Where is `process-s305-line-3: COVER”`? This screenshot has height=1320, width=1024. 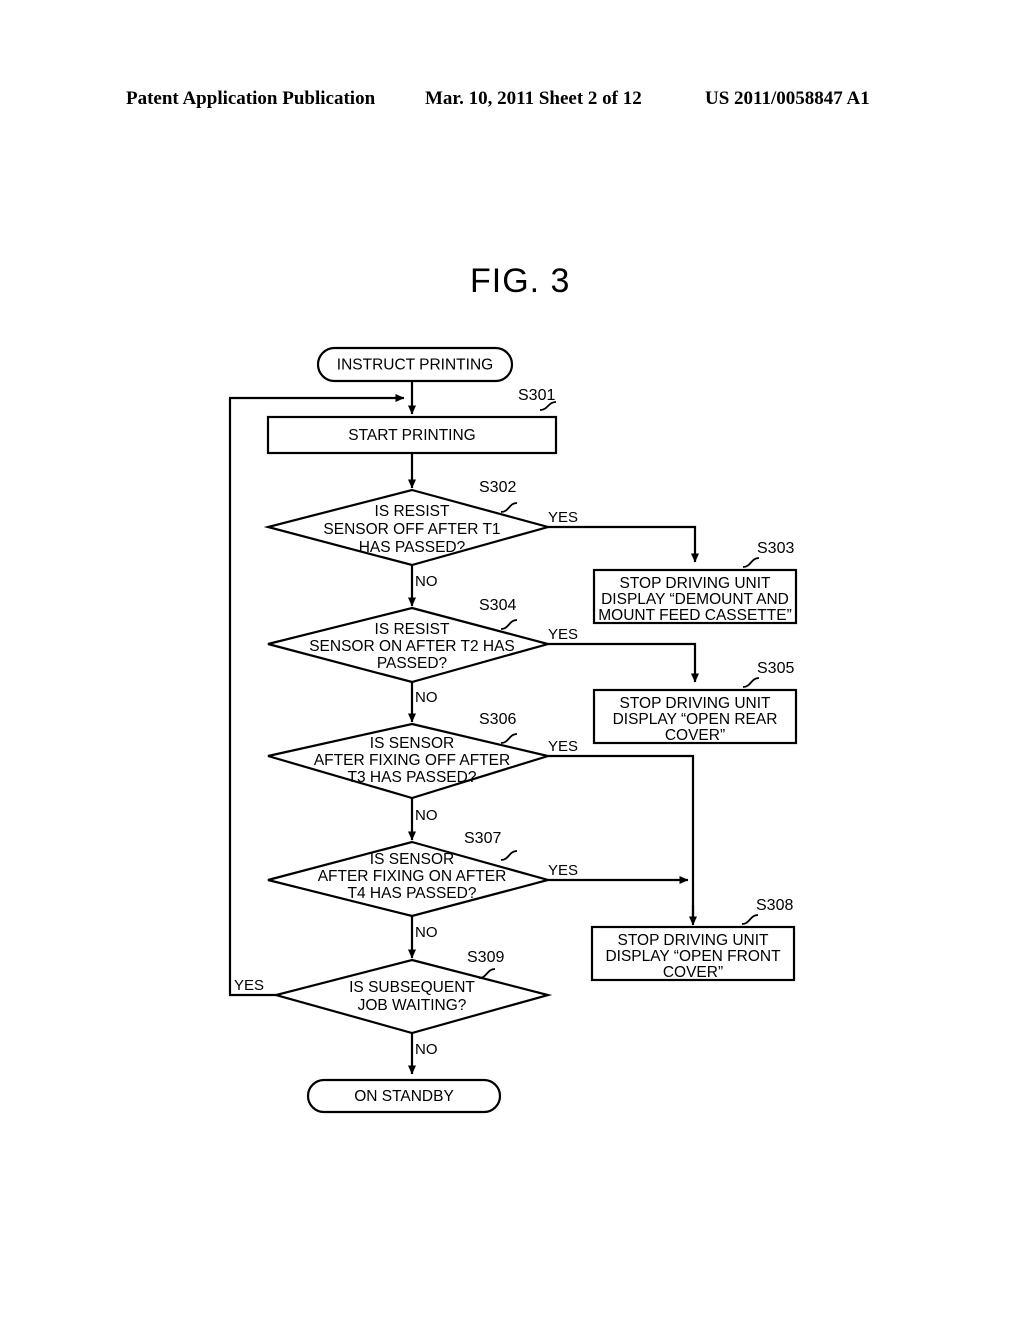
process-s305-line-3: COVER” is located at coordinates (695, 735).